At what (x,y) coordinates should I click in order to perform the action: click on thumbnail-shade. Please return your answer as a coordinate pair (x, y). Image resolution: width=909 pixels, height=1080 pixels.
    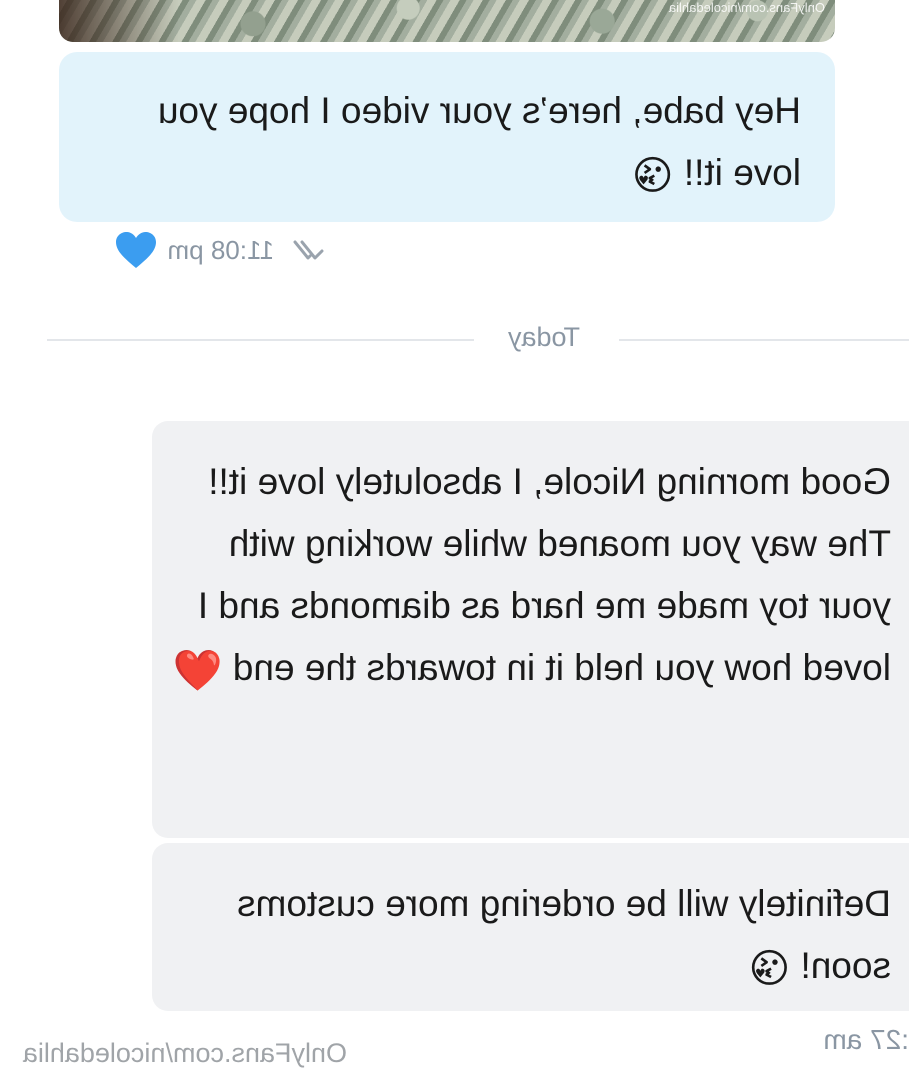
    Looking at the image, I should click on (119, 21).